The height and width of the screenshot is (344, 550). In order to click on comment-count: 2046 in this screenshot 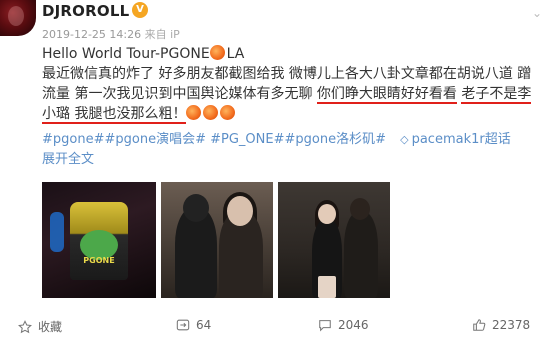, I will do `click(353, 325)`.